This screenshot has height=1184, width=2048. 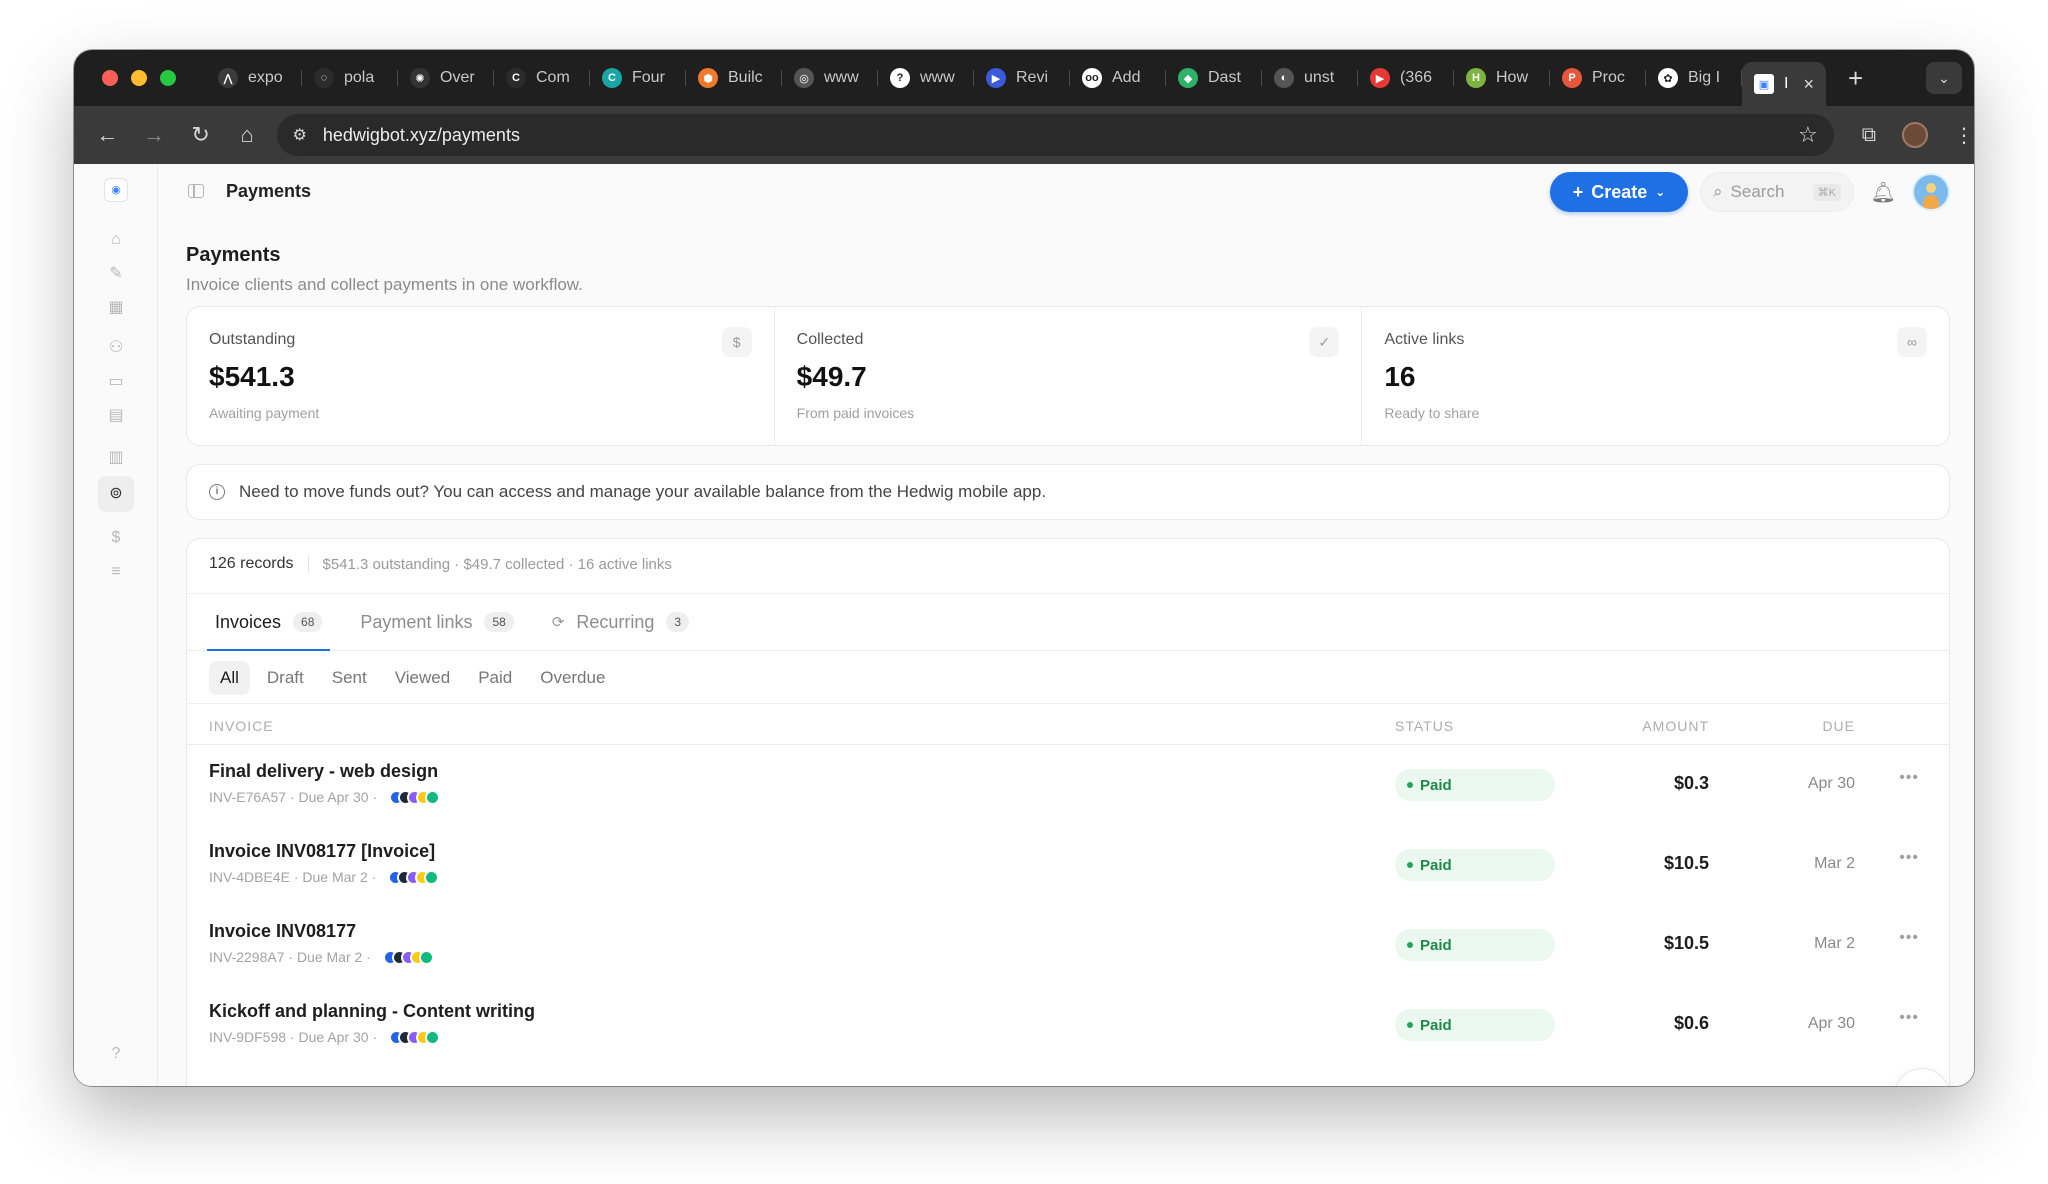 I want to click on browser-actions: ⧉ ⋮, so click(x=1918, y=135).